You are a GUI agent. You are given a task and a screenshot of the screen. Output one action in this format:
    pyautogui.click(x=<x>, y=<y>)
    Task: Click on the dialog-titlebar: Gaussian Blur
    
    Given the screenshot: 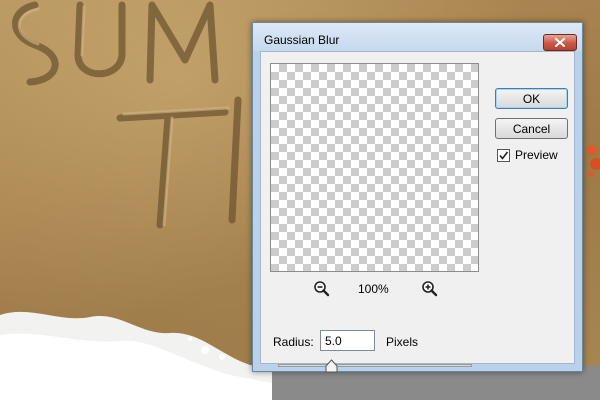 What is the action you would take?
    pyautogui.click(x=417, y=37)
    